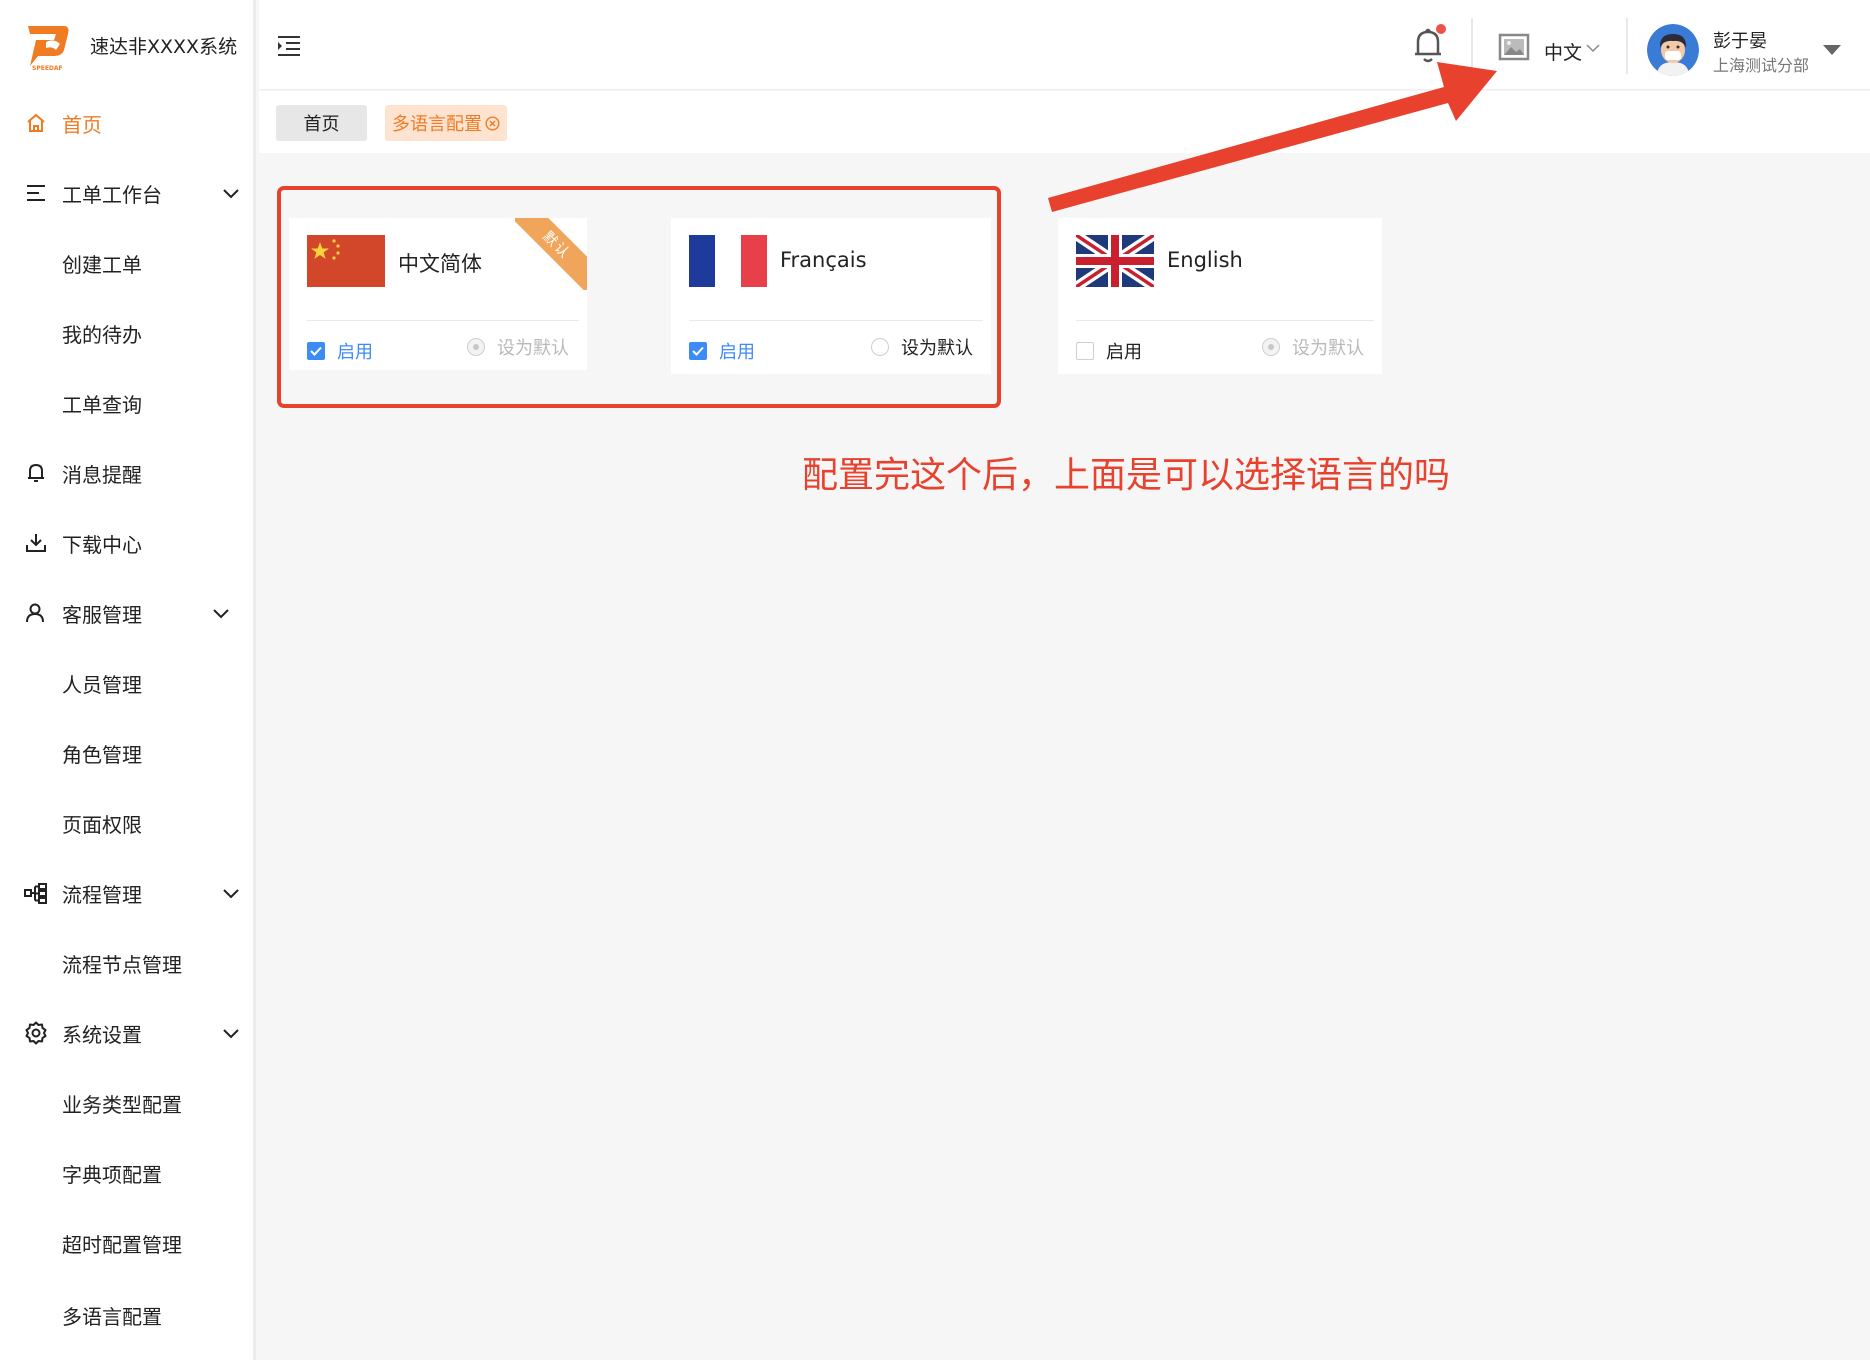 This screenshot has width=1870, height=1360. What do you see at coordinates (1064, 122) in the screenshot?
I see `tab-bar: 首页 多语言配置` at bounding box center [1064, 122].